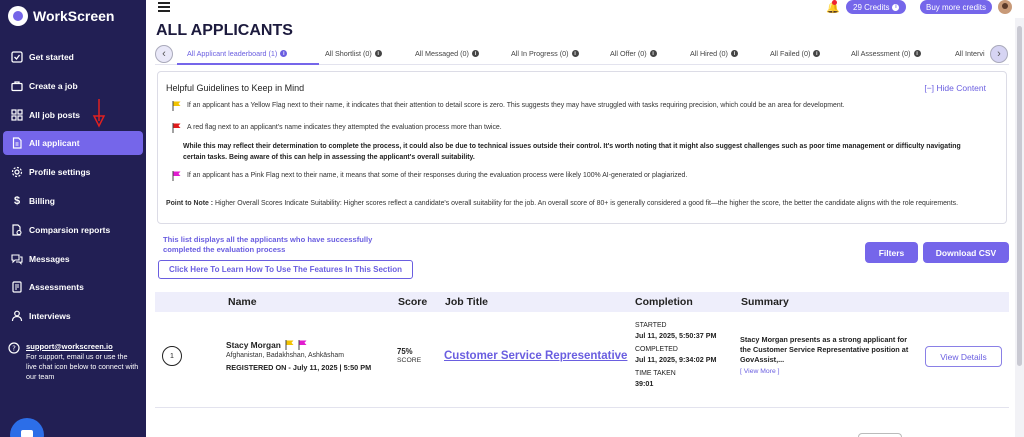  What do you see at coordinates (656, 349) in the screenshot?
I see `completed-label: COMPLETED` at bounding box center [656, 349].